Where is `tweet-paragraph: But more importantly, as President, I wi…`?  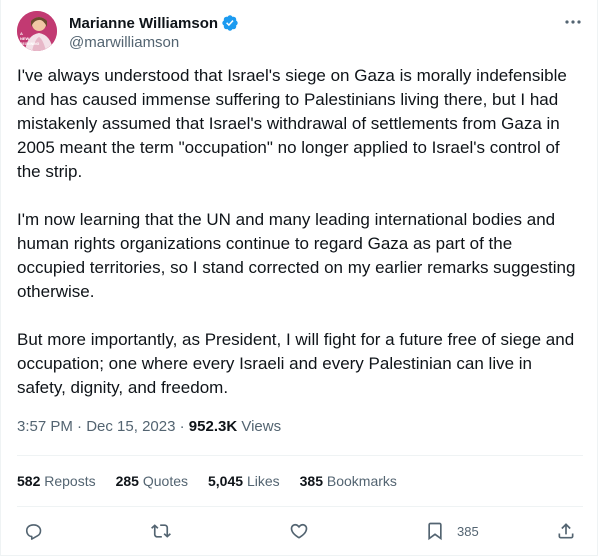 tweet-paragraph: But more importantly, as President, I wi… is located at coordinates (296, 363).